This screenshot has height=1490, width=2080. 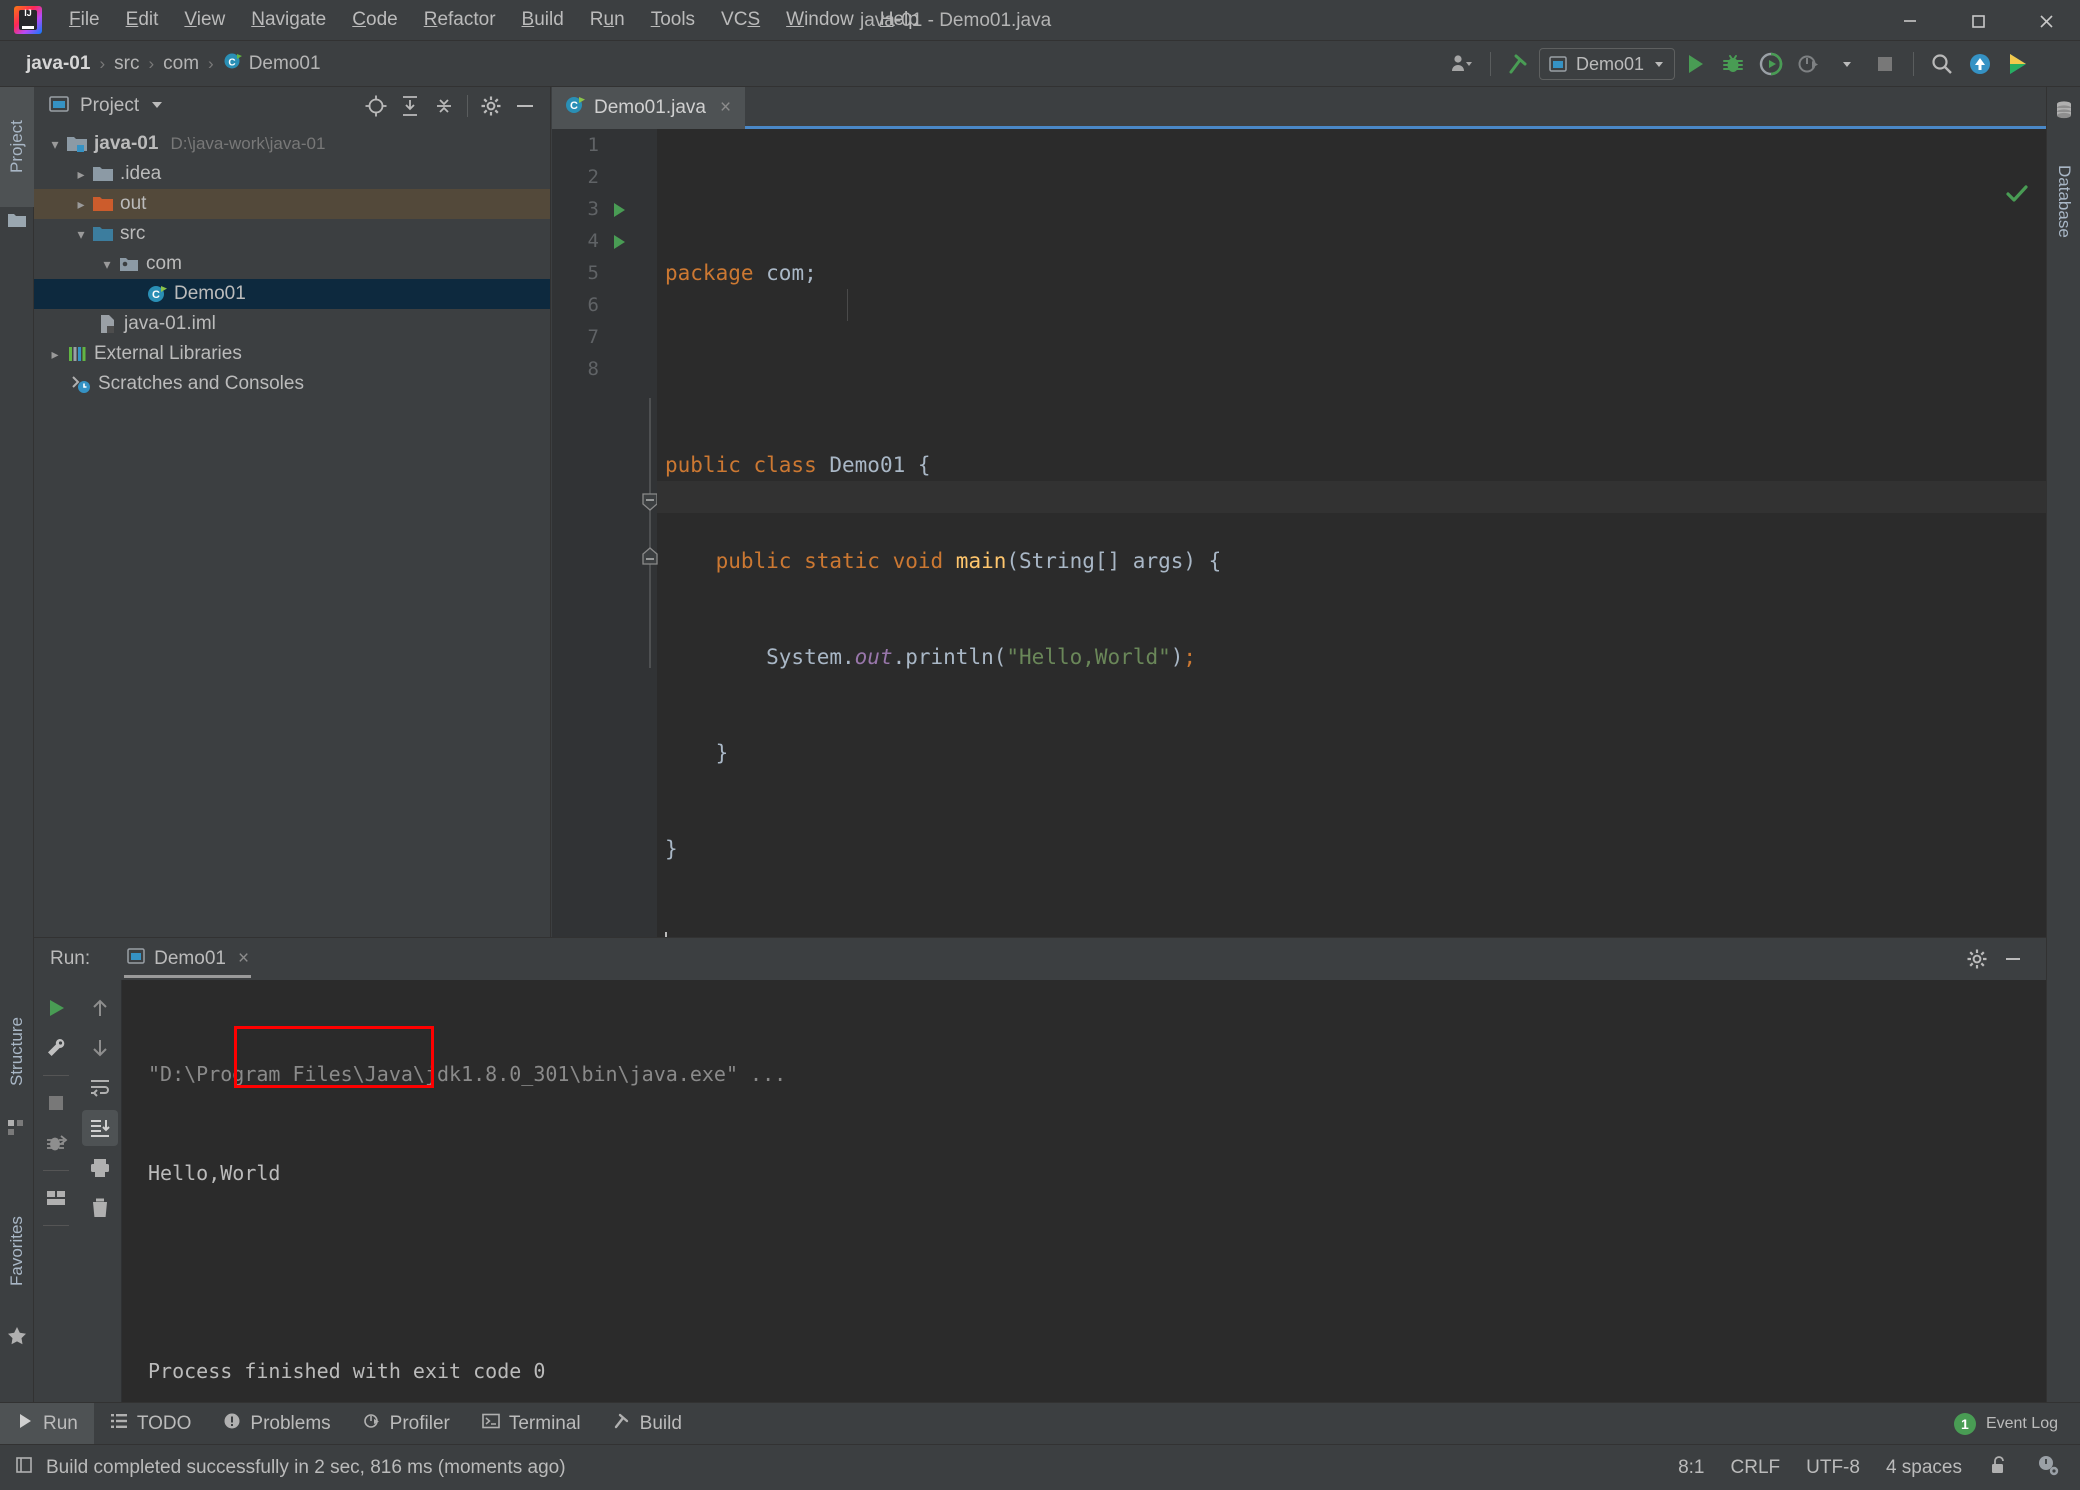 What do you see at coordinates (288, 20) in the screenshot?
I see `menu-navigate: Navigate` at bounding box center [288, 20].